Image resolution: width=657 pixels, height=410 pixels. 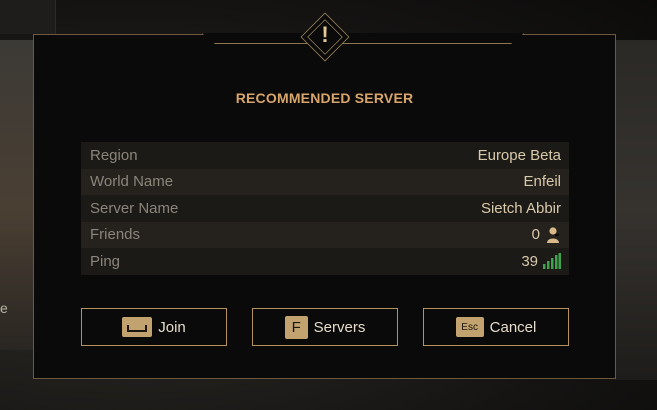 What do you see at coordinates (636, 210) in the screenshot?
I see `background-scene-right` at bounding box center [636, 210].